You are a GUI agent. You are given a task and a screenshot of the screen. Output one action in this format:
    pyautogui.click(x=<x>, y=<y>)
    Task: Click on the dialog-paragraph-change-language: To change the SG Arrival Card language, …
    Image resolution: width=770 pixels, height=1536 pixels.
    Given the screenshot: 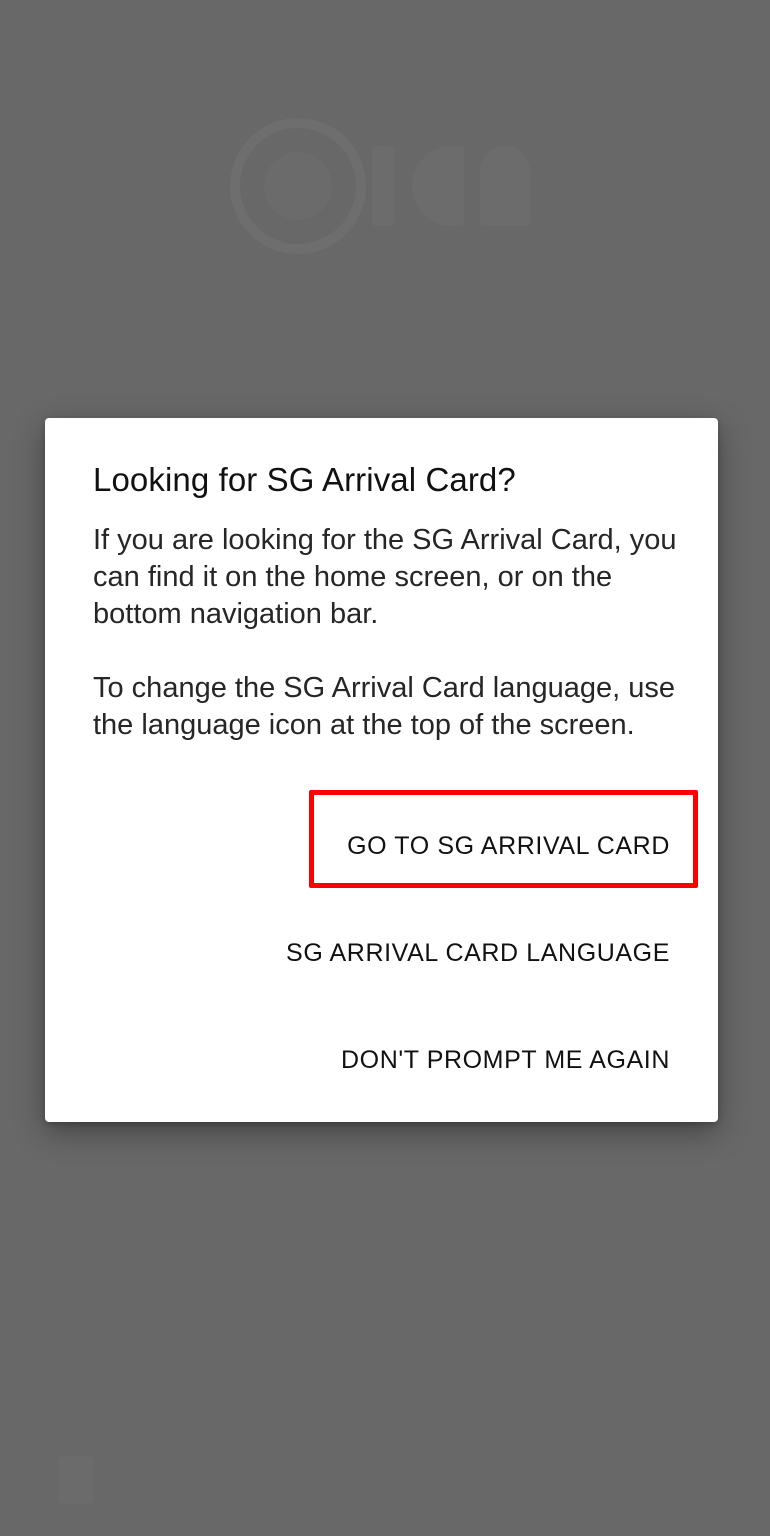 What is the action you would take?
    pyautogui.click(x=384, y=706)
    